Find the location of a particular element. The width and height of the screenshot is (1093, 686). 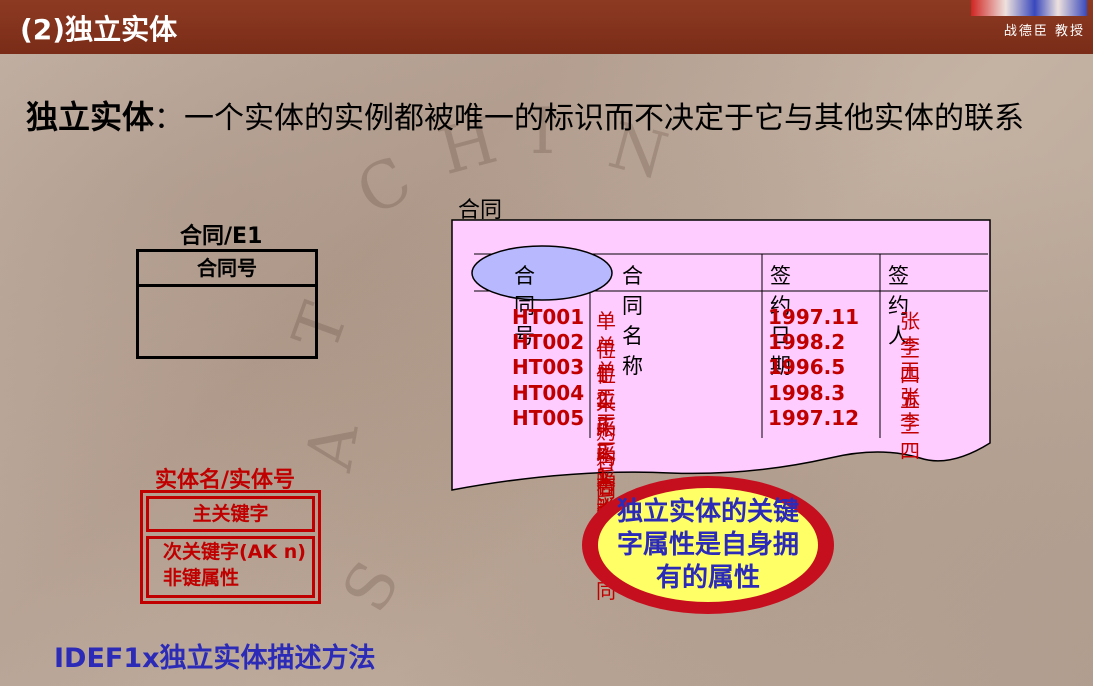

cell-contract-no: HT003 is located at coordinates (548, 367).